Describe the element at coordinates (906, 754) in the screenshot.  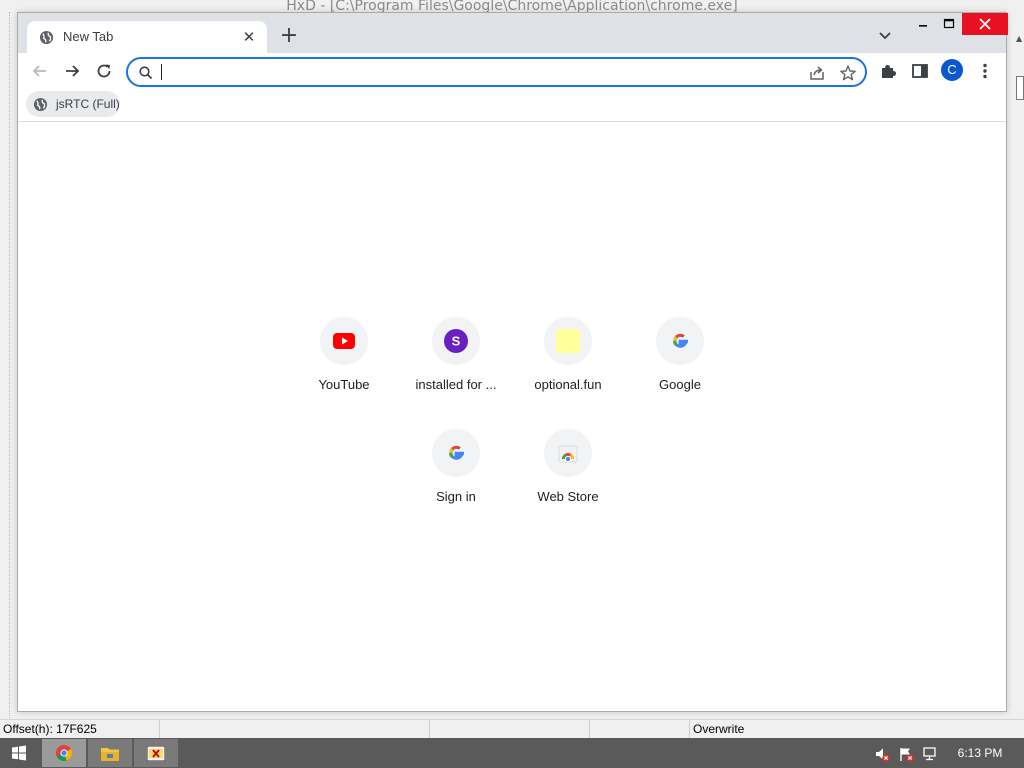
I see `action-center-flag-icon` at that location.